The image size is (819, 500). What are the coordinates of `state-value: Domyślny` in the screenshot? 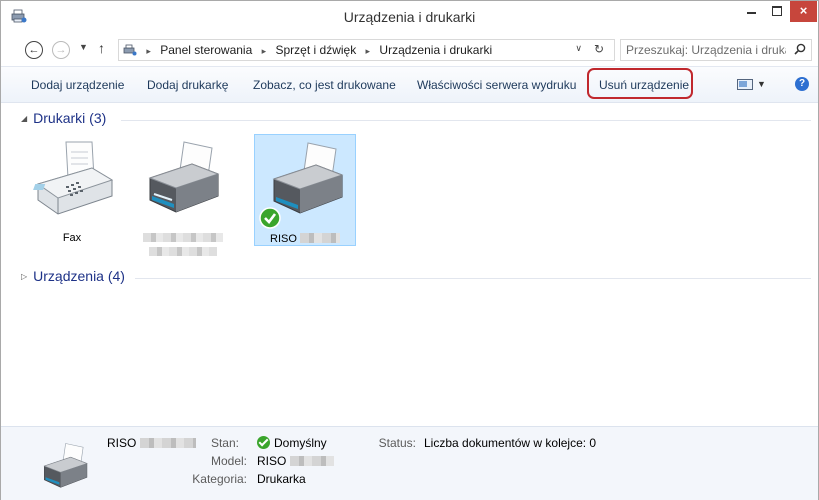 It's located at (292, 443).